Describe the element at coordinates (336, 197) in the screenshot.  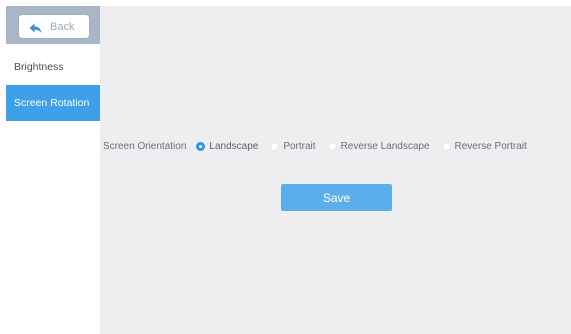
I see `save-button: Save` at that location.